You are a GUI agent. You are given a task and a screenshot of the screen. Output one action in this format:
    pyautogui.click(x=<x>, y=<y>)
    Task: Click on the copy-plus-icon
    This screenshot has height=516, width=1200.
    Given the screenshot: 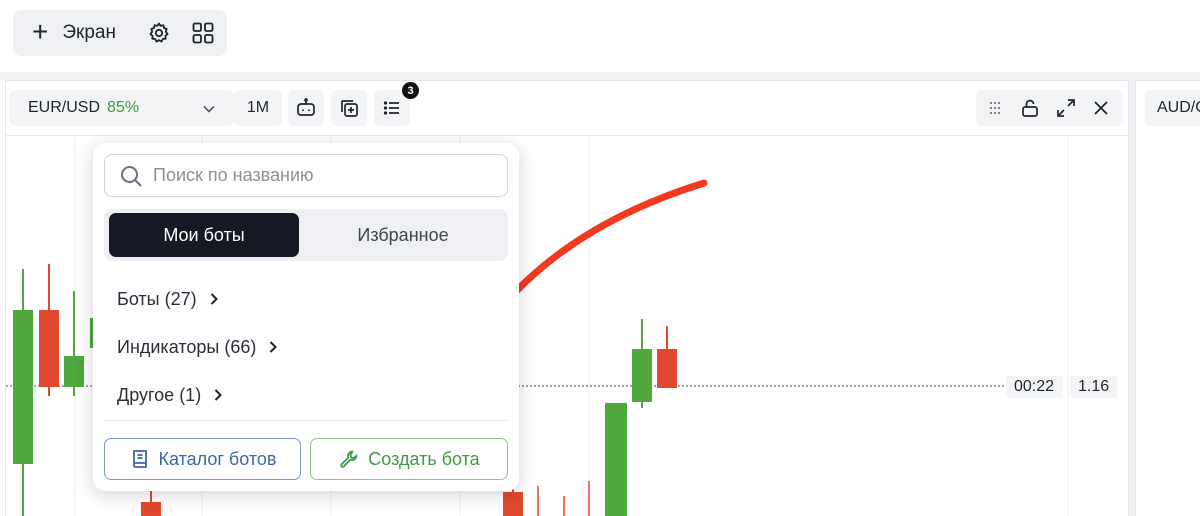 What is the action you would take?
    pyautogui.click(x=349, y=108)
    